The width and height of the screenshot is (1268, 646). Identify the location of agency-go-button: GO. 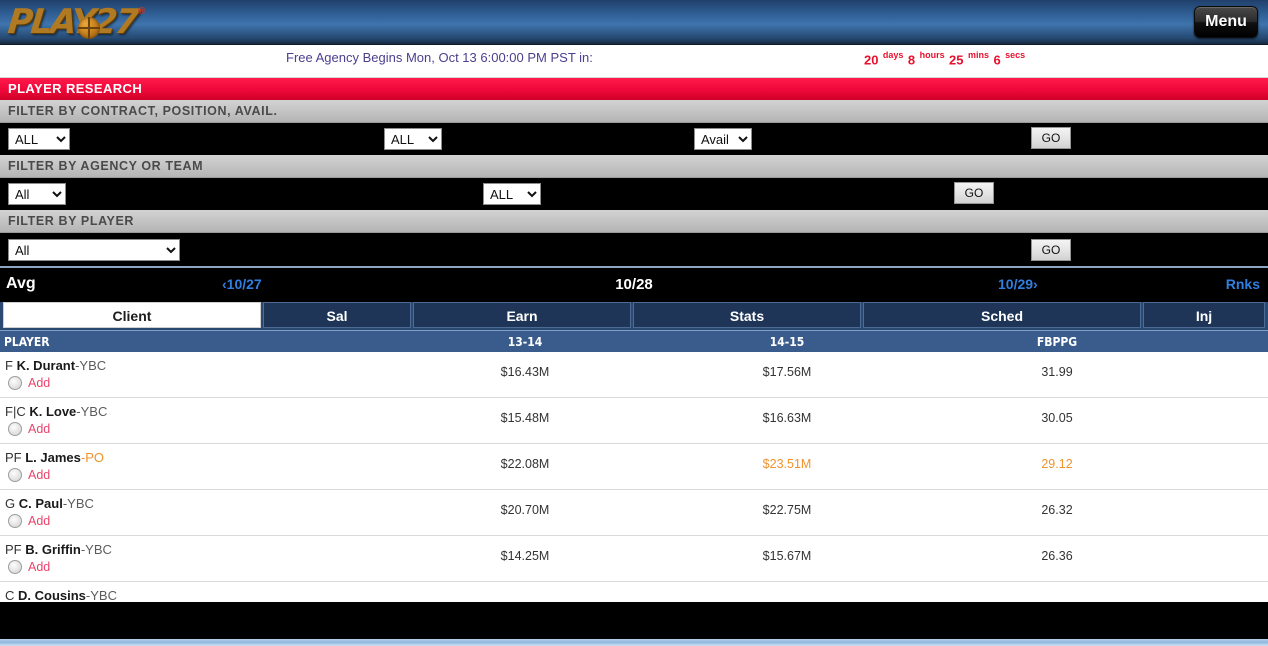
(974, 193).